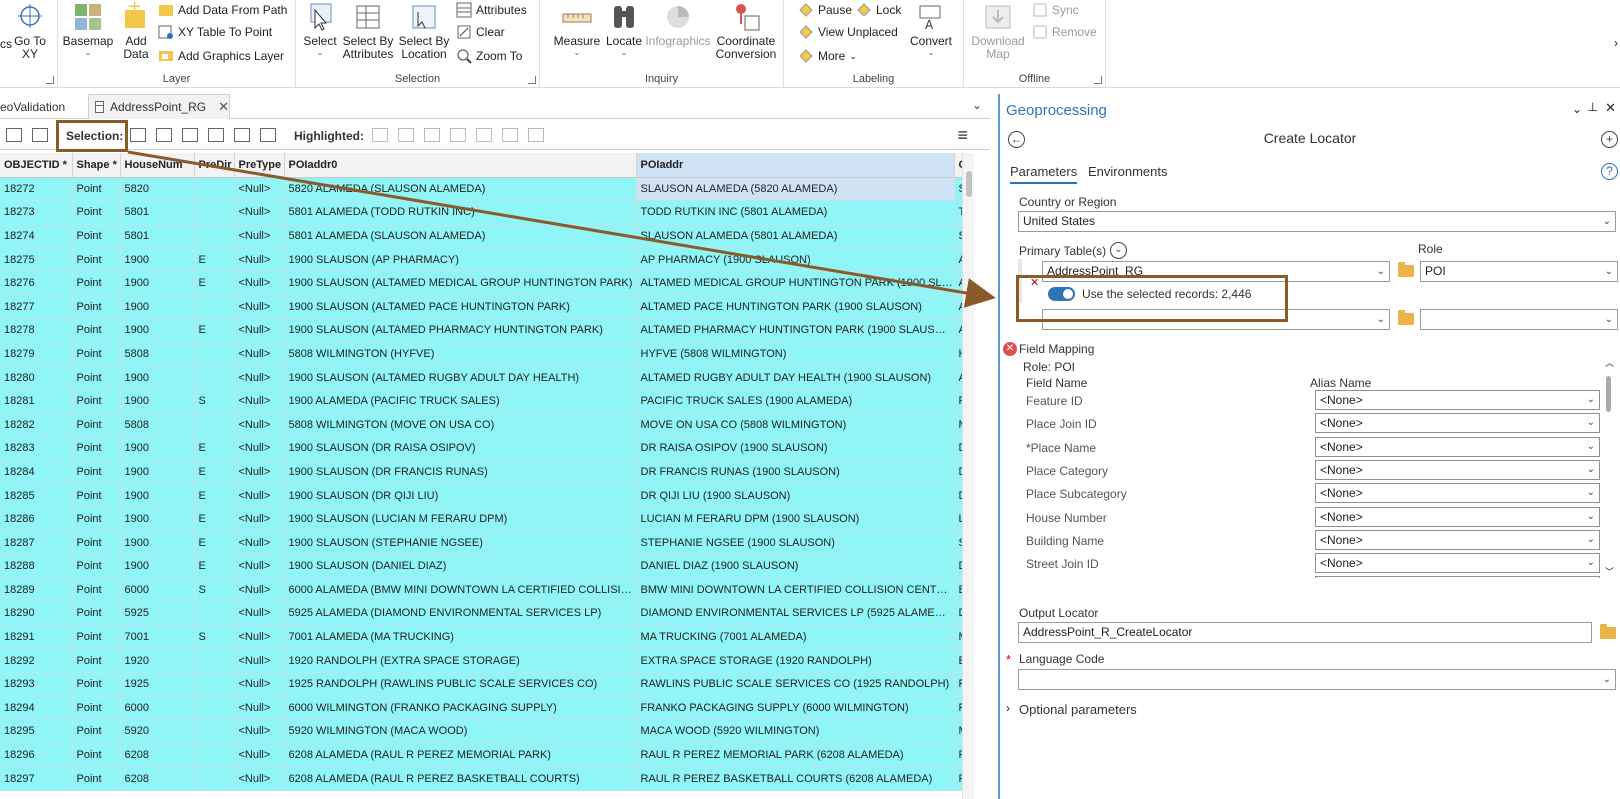 This screenshot has width=1620, height=799. What do you see at coordinates (36, 519) in the screenshot?
I see `table-cell: 18286` at bounding box center [36, 519].